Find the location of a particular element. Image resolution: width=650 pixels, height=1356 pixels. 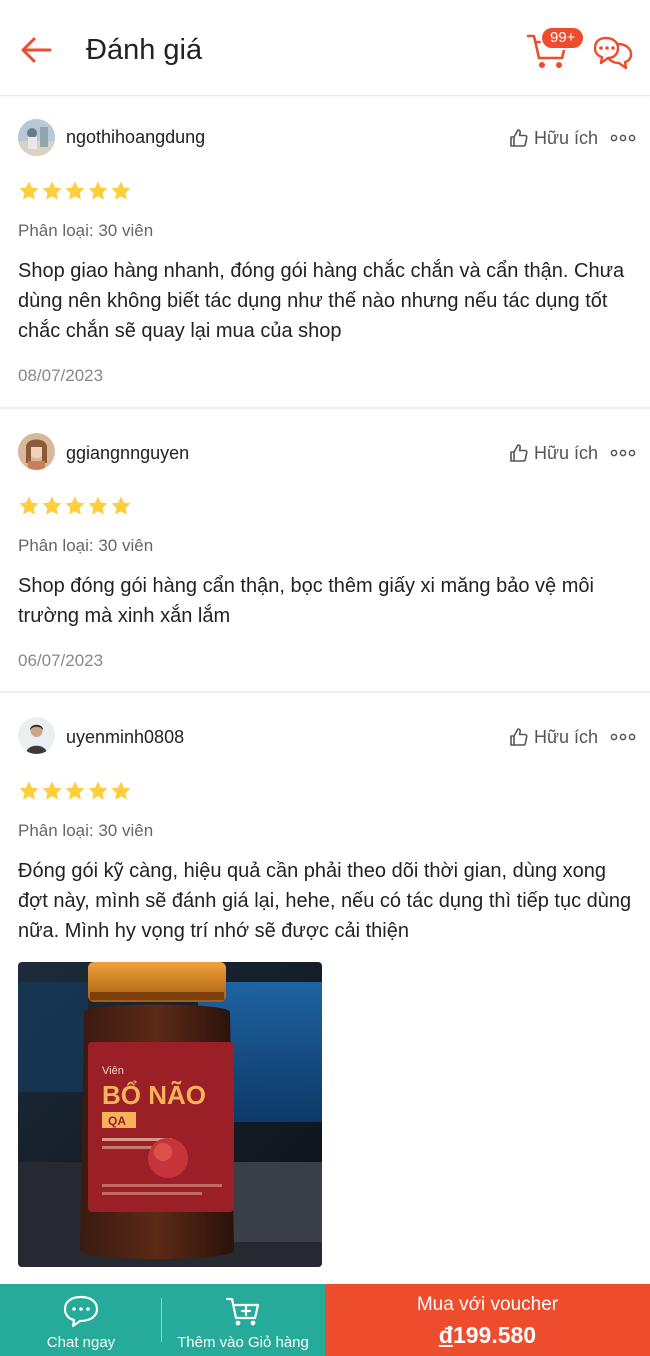

price: đ199.580 is located at coordinates (487, 1335).